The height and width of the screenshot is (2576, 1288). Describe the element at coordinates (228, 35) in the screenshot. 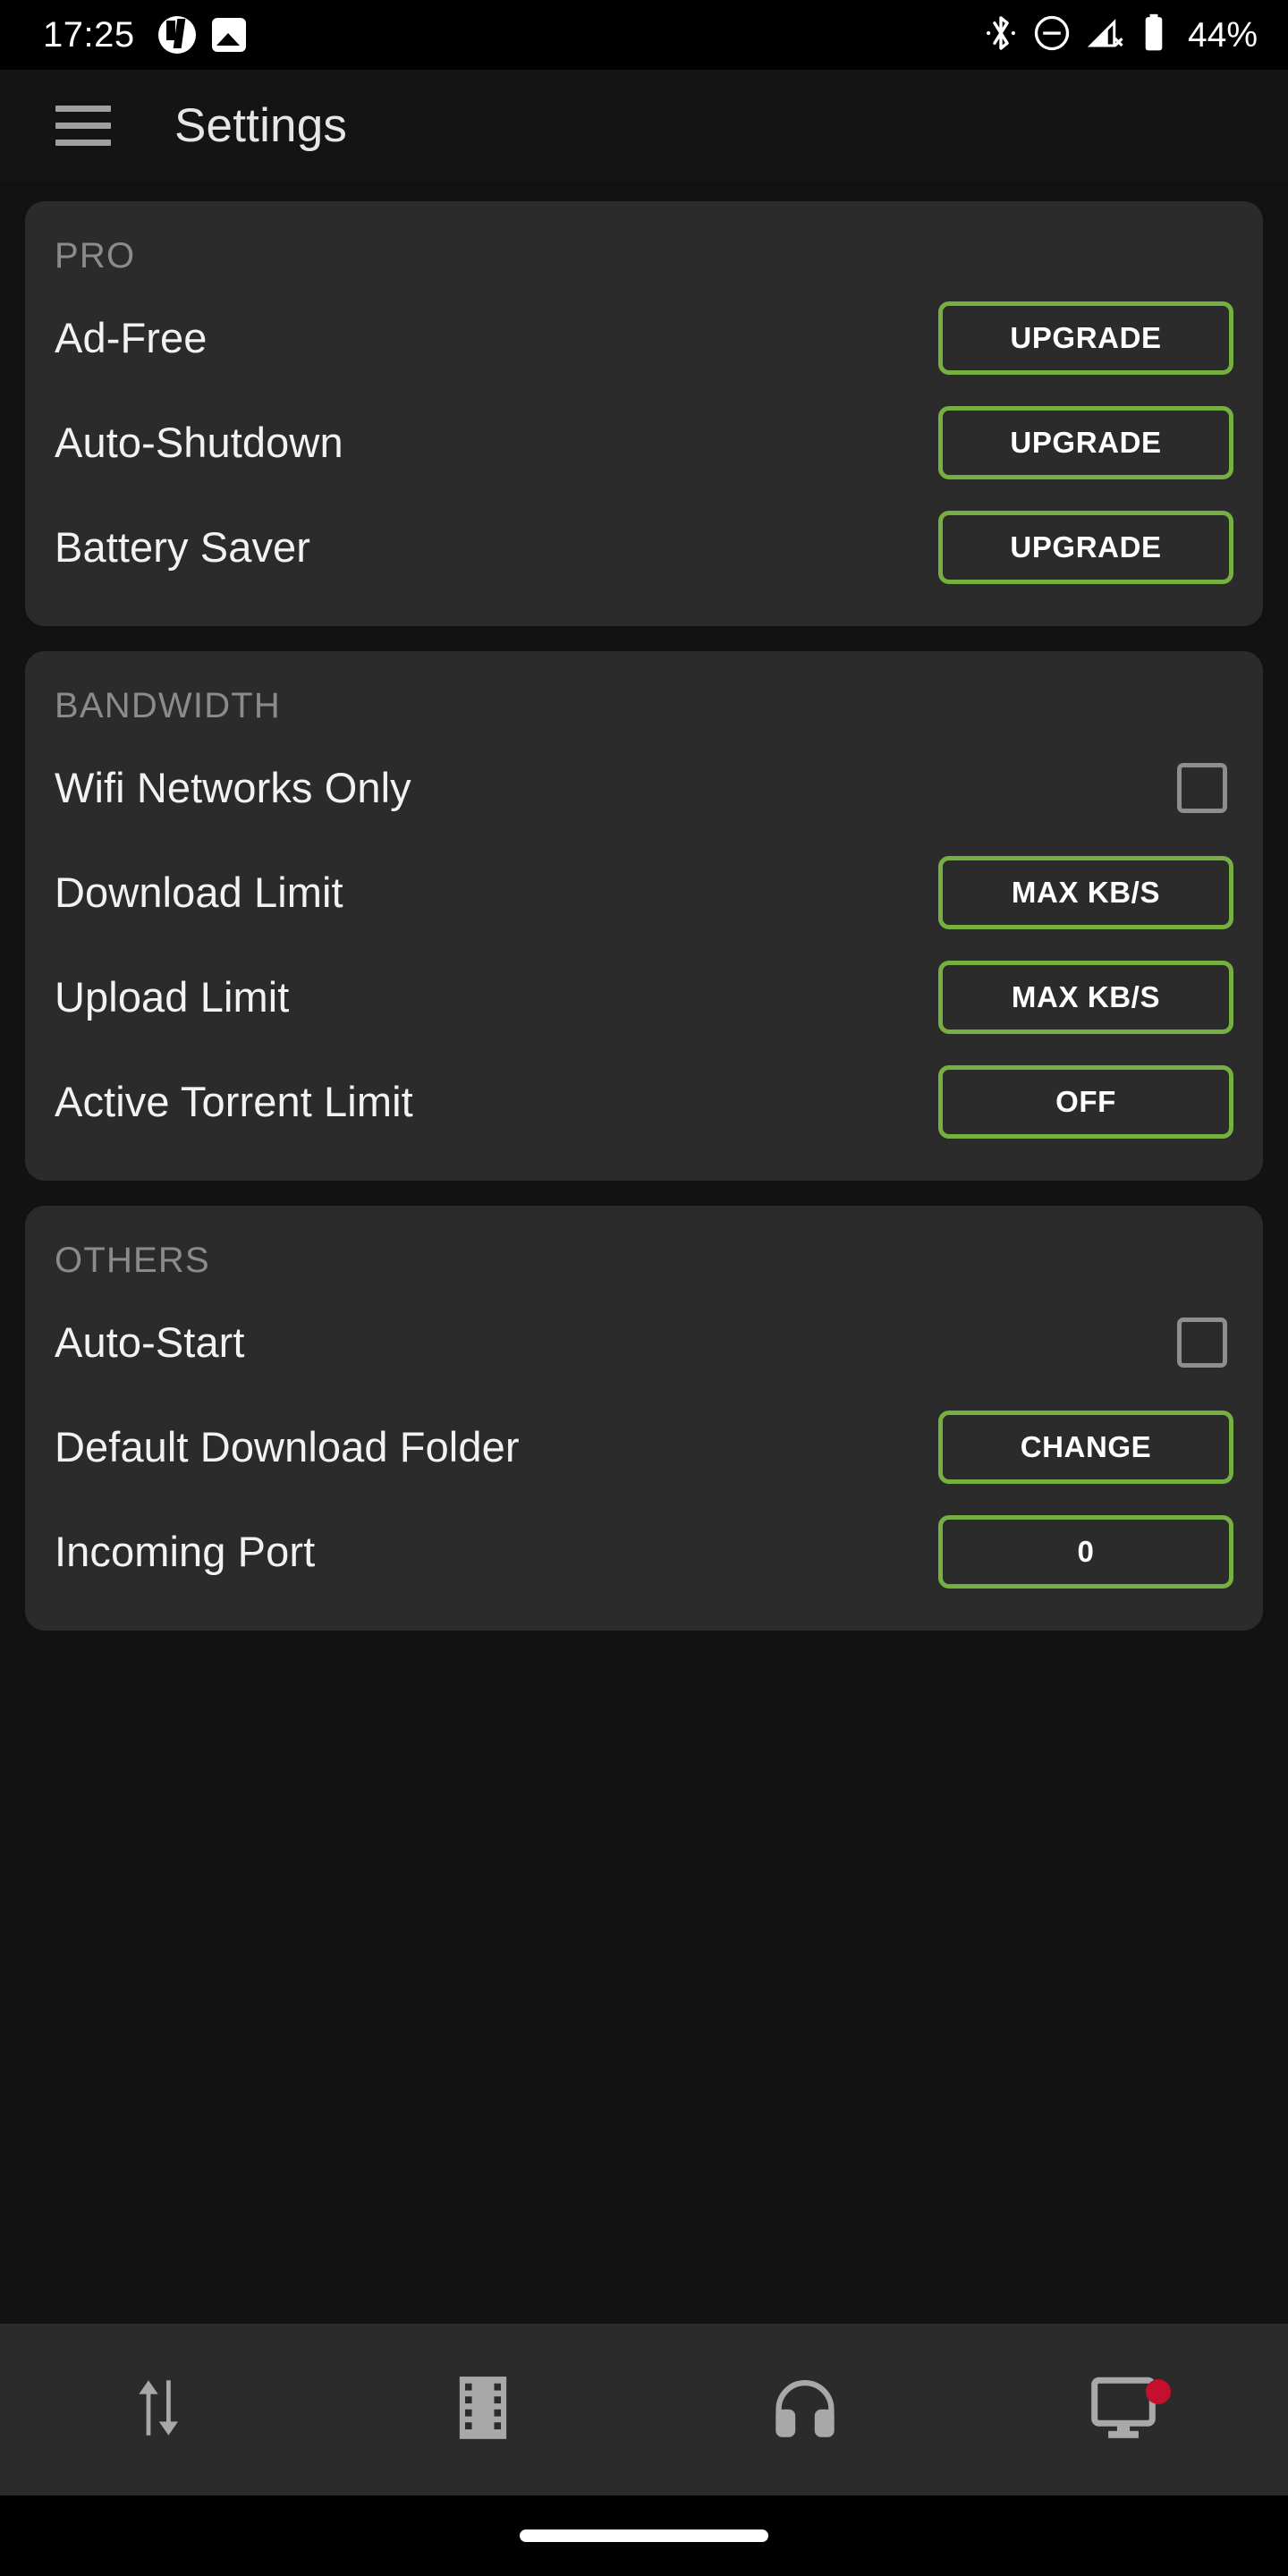

I see `gallery-icon` at that location.